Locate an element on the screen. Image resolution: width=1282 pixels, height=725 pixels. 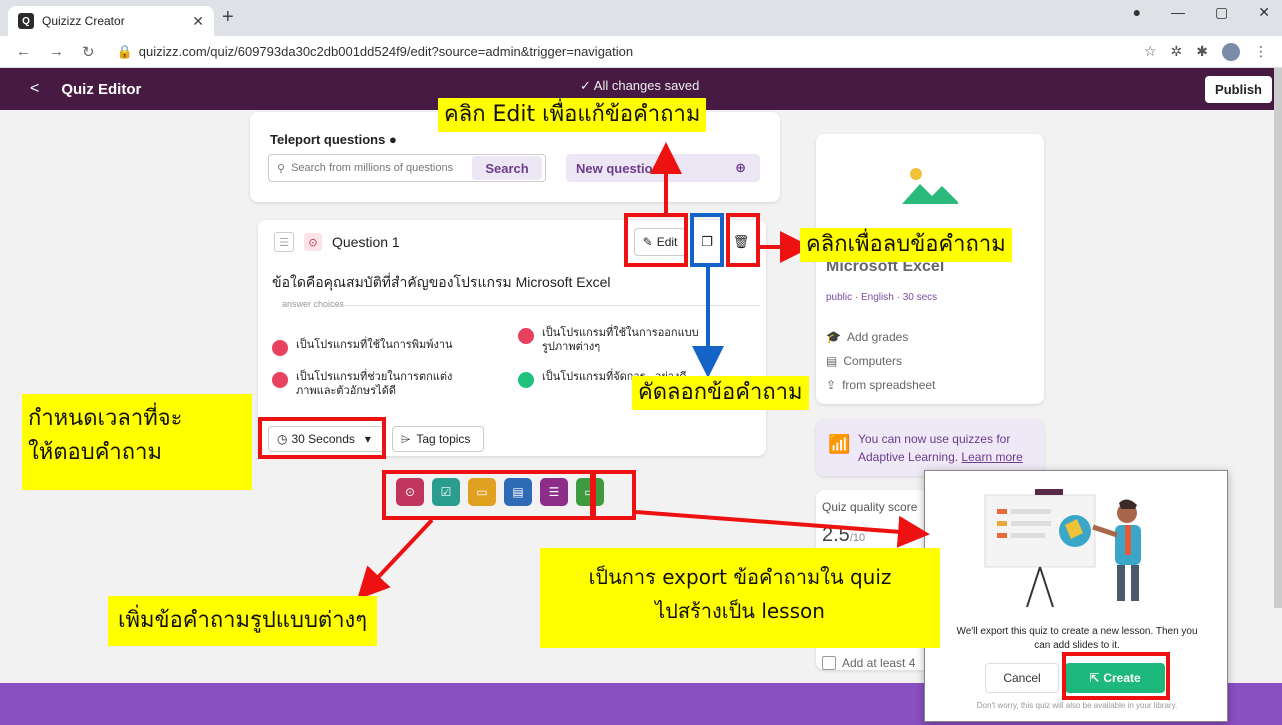
menu-dots-icon: ⋮ is located at coordinates (1261, 51).